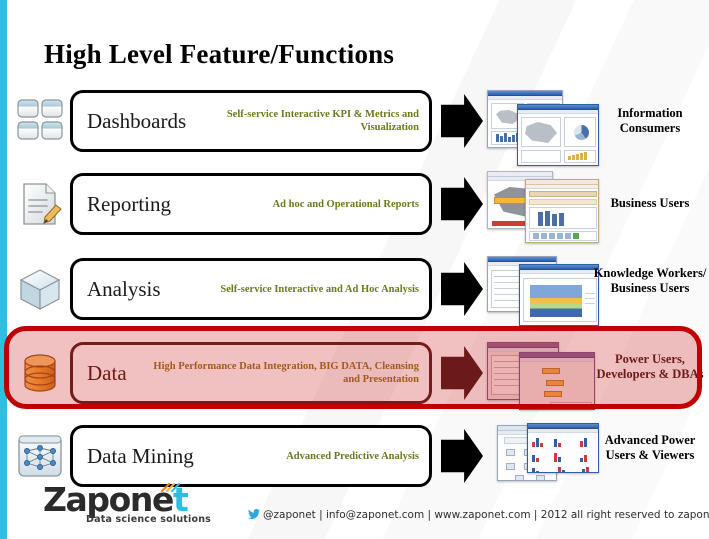 The height and width of the screenshot is (539, 709). What do you see at coordinates (251, 204) in the screenshot?
I see `feature-capsule-reporting: Reporting Ad hoc and Operational Reports` at bounding box center [251, 204].